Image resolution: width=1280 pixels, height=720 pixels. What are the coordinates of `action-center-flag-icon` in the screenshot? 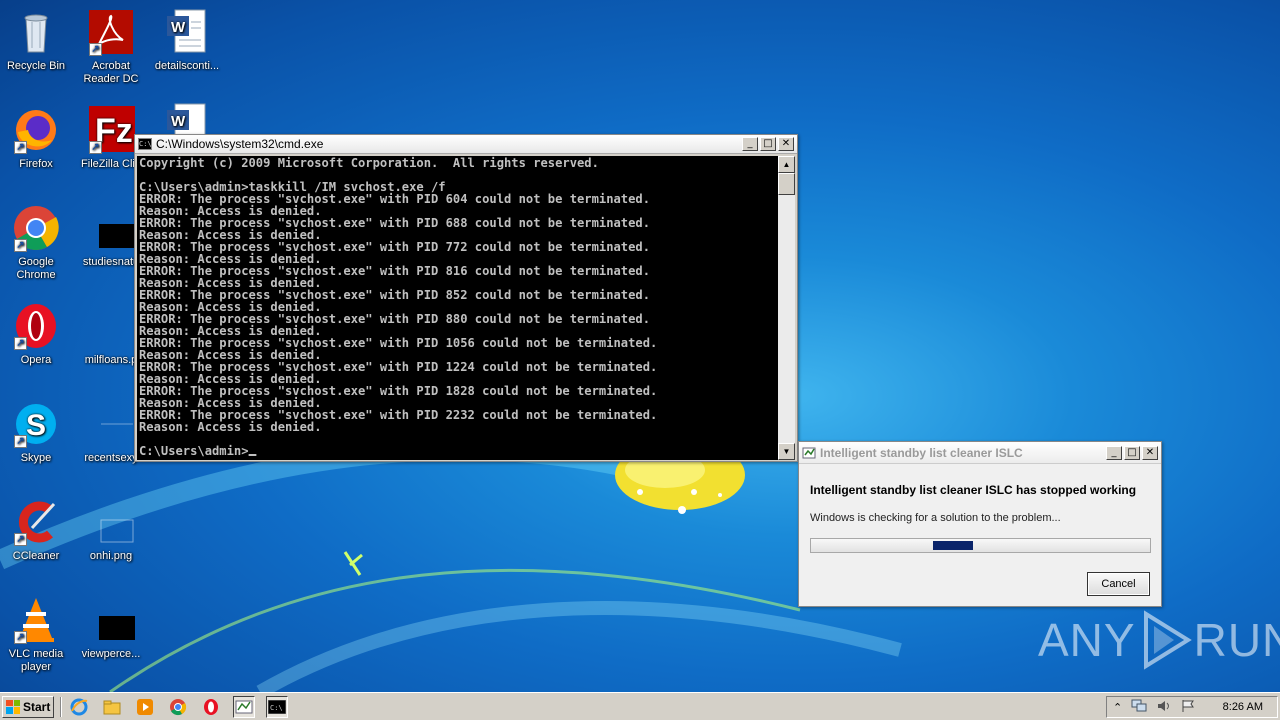 It's located at (1188, 707).